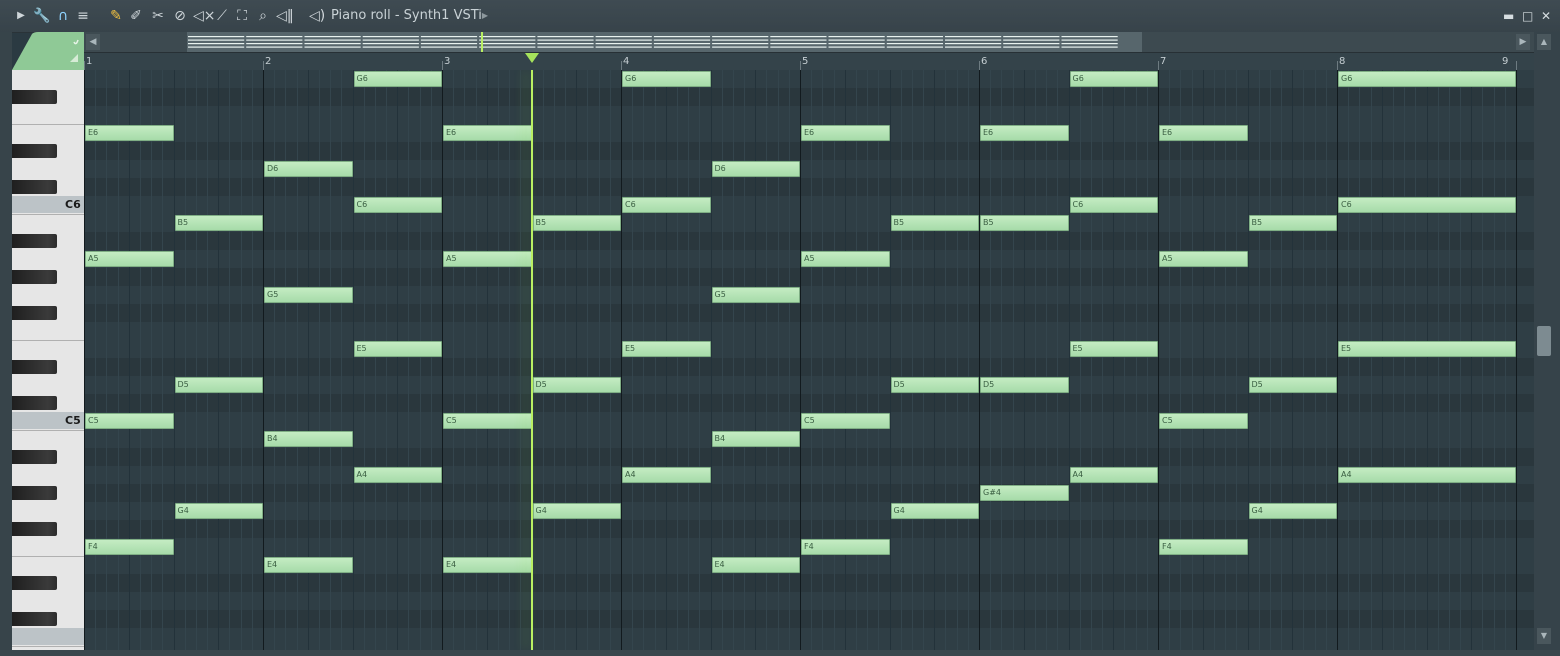 The image size is (1560, 656). What do you see at coordinates (63, 16) in the screenshot?
I see `magnet-icon: ∩` at bounding box center [63, 16].